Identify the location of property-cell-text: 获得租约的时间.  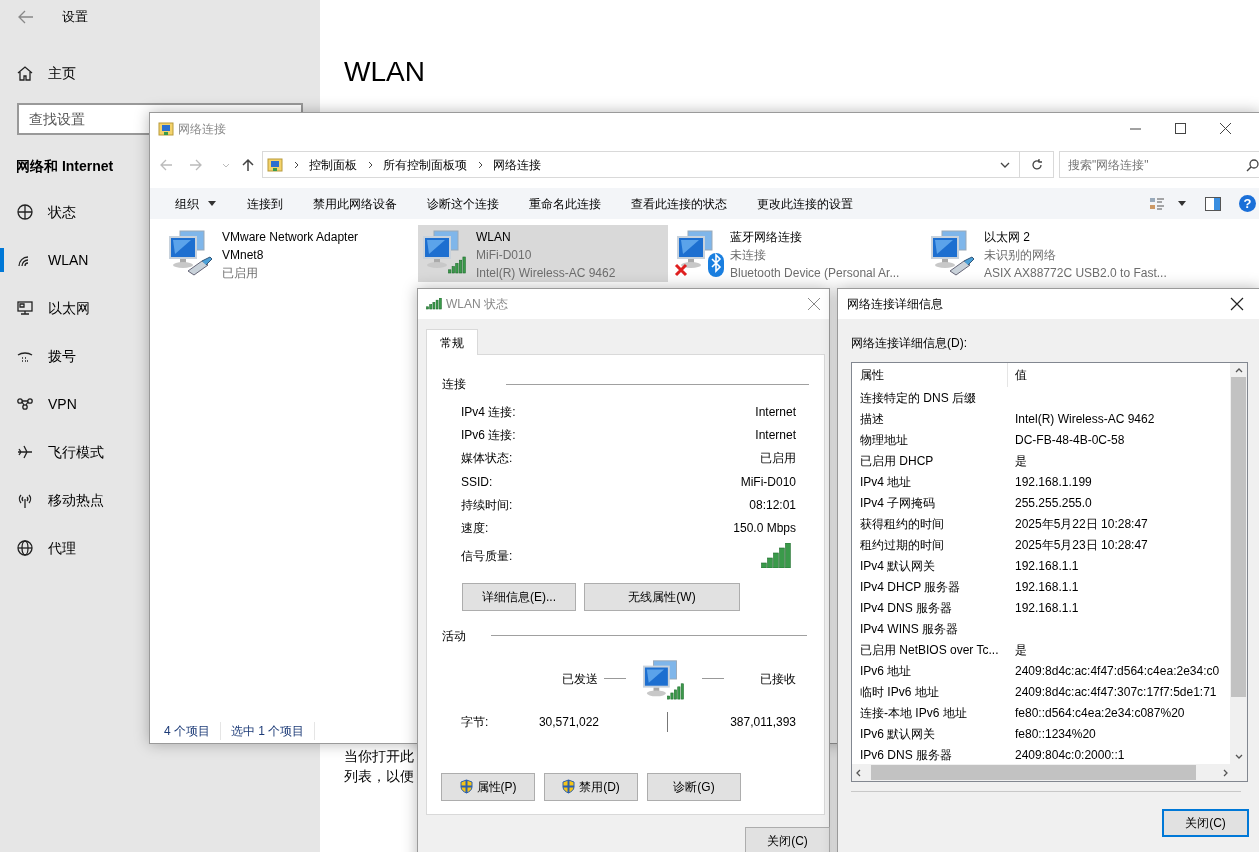
(902, 524).